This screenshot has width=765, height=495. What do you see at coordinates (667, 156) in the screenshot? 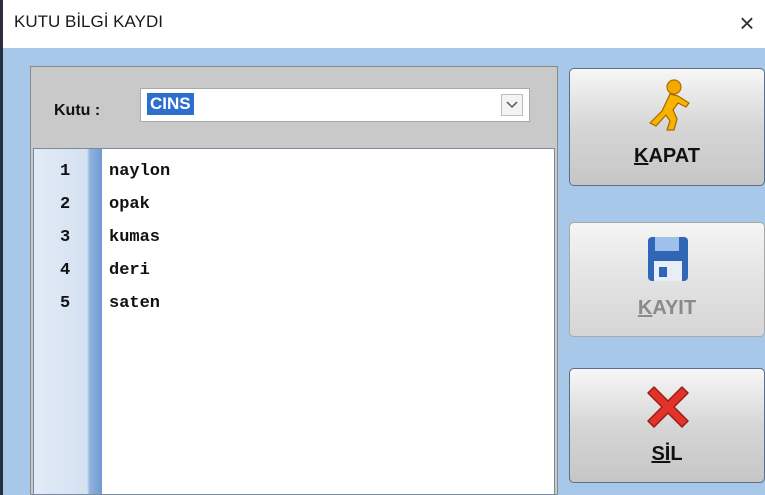
I see `kapat-label: KAPAT` at bounding box center [667, 156].